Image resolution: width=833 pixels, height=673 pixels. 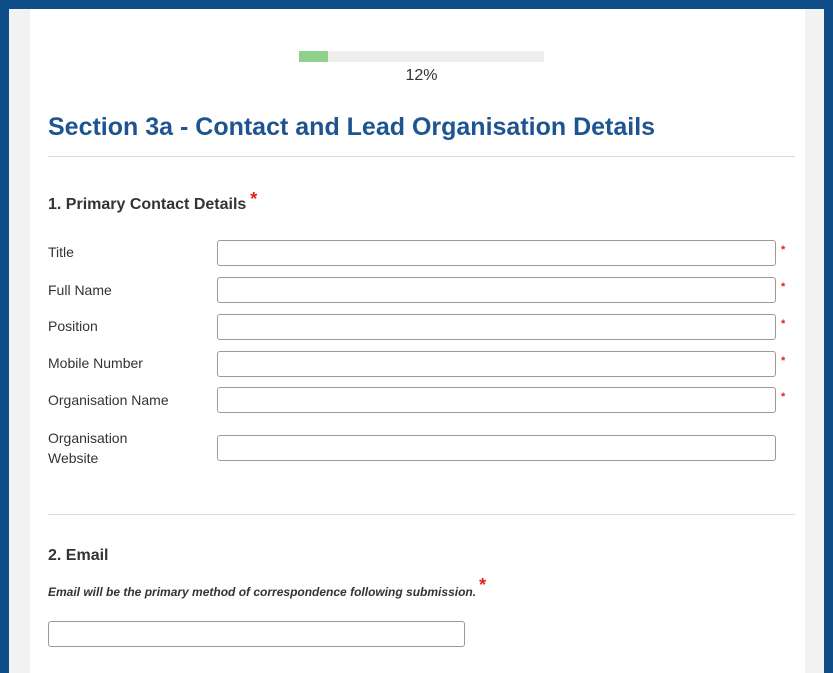 What do you see at coordinates (496, 253) in the screenshot?
I see `title-input` at bounding box center [496, 253].